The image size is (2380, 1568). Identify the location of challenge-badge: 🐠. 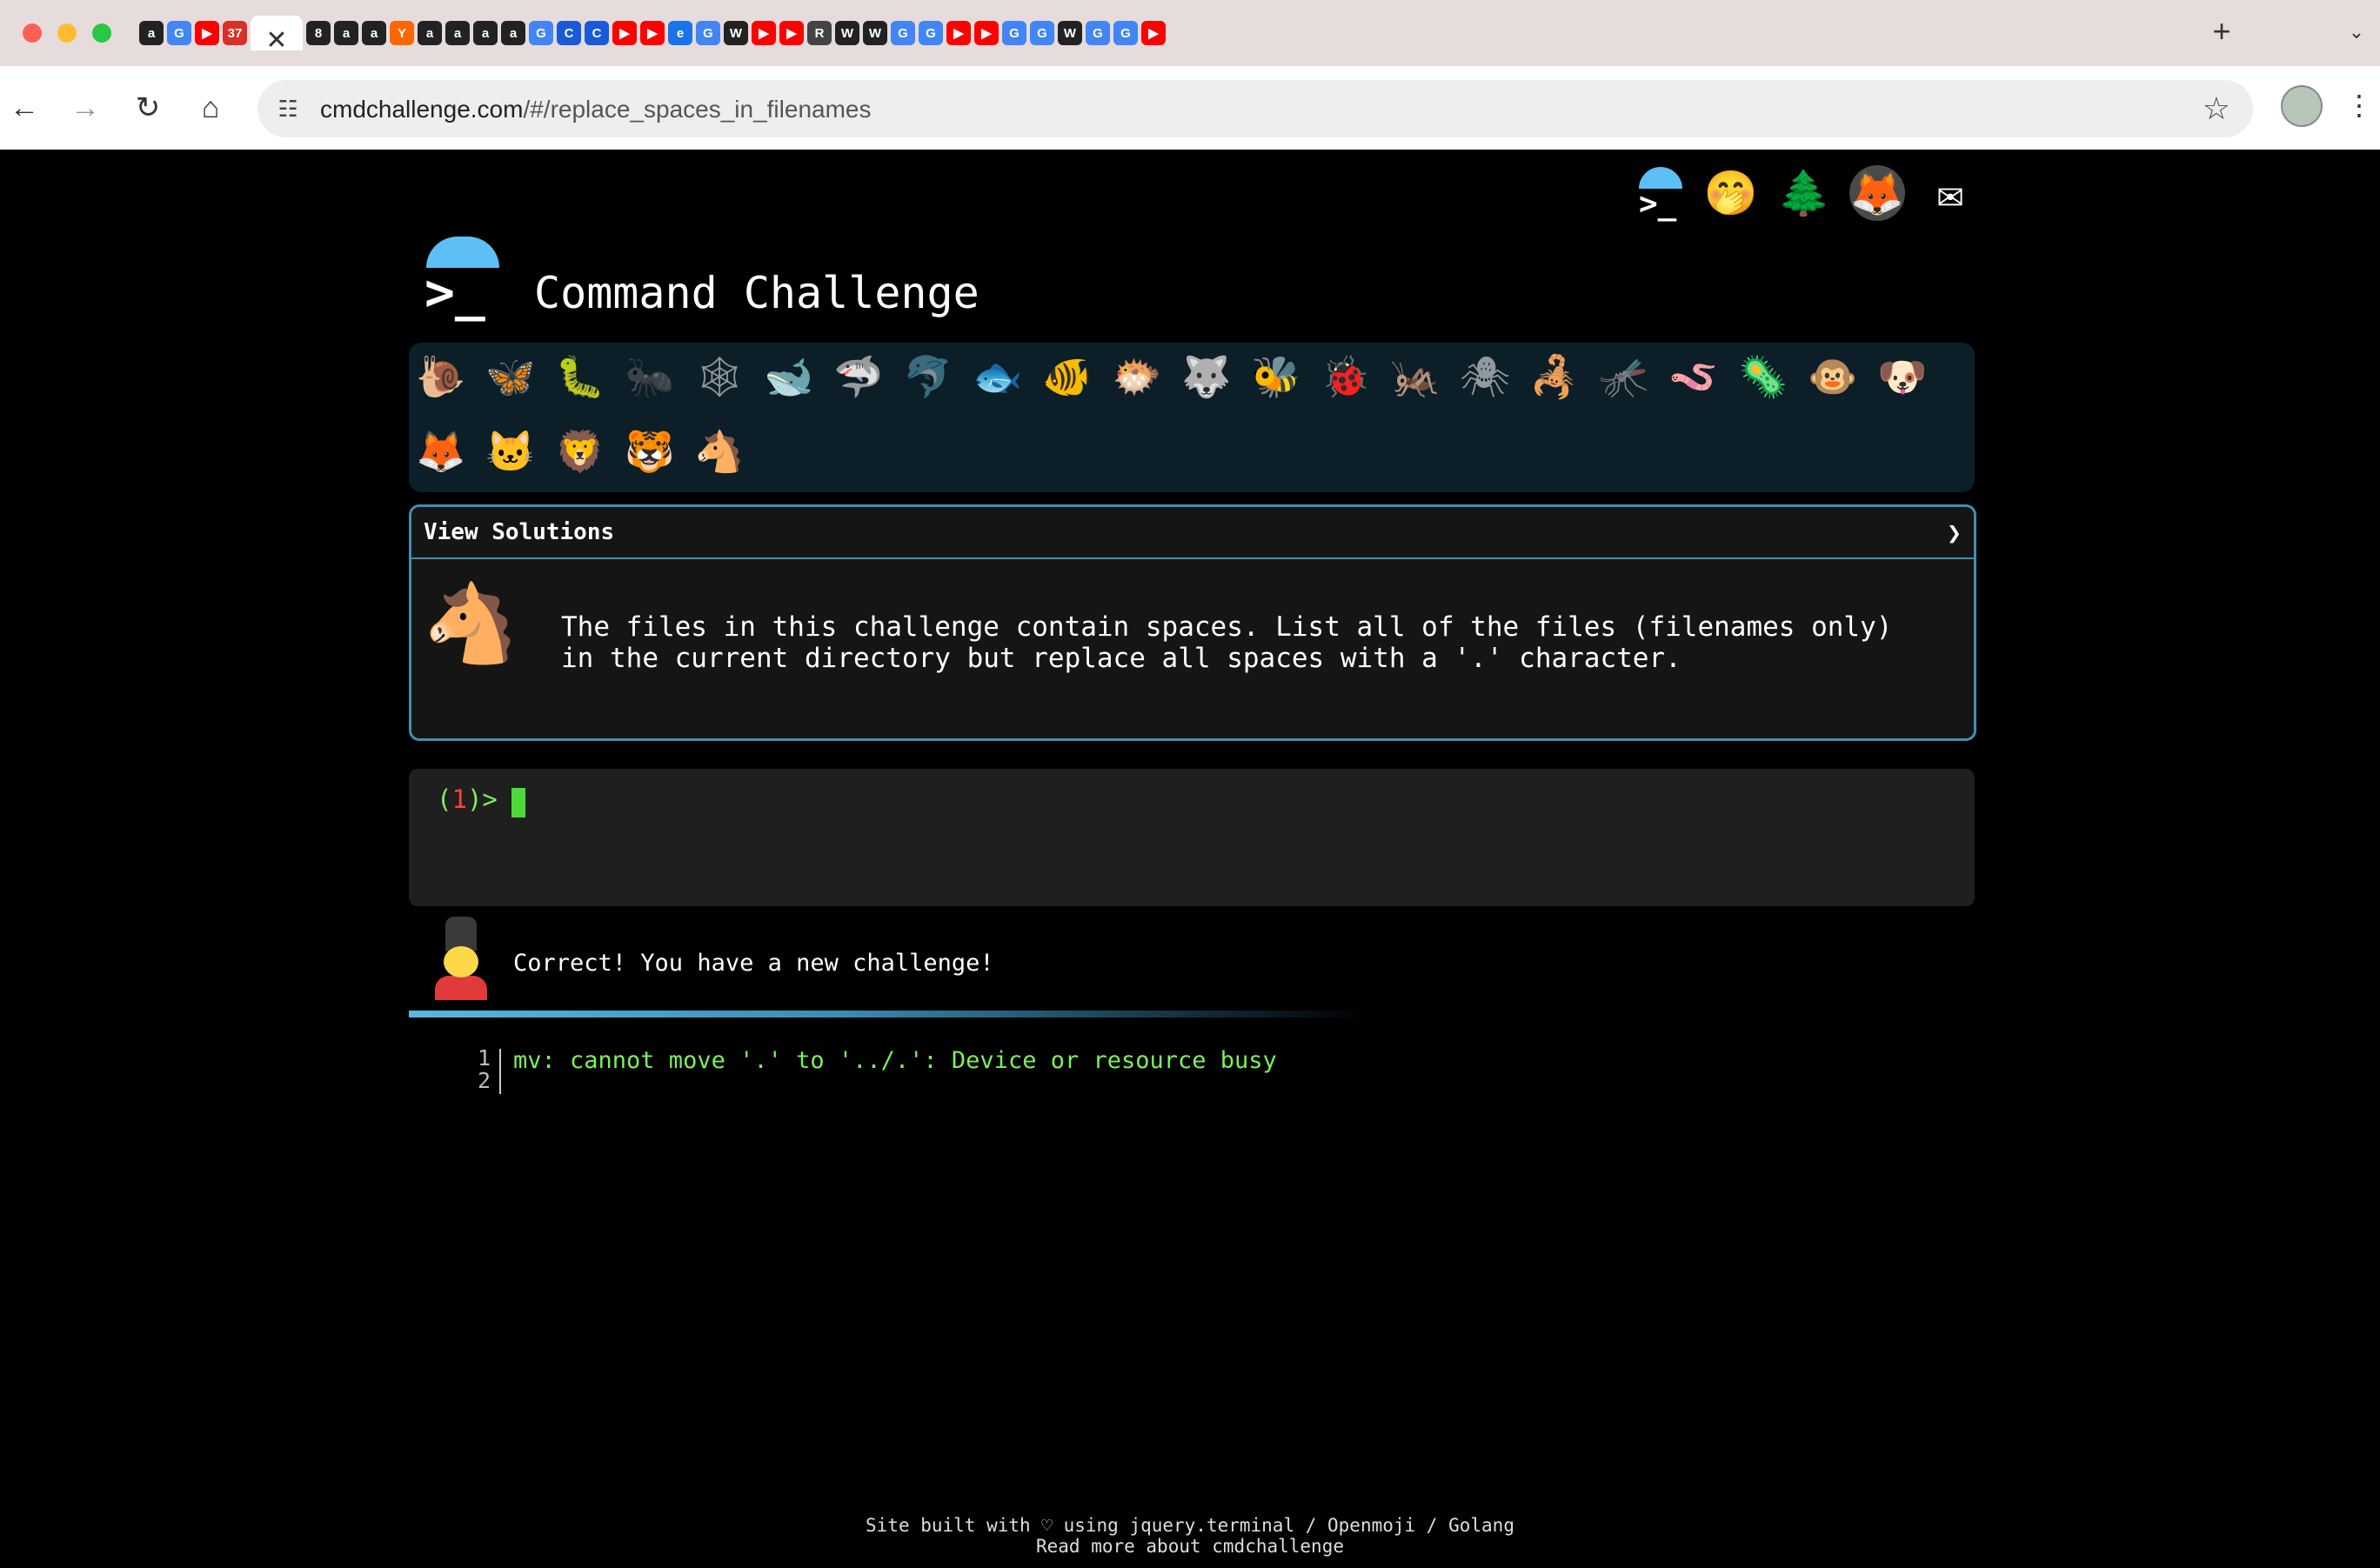
(1067, 376).